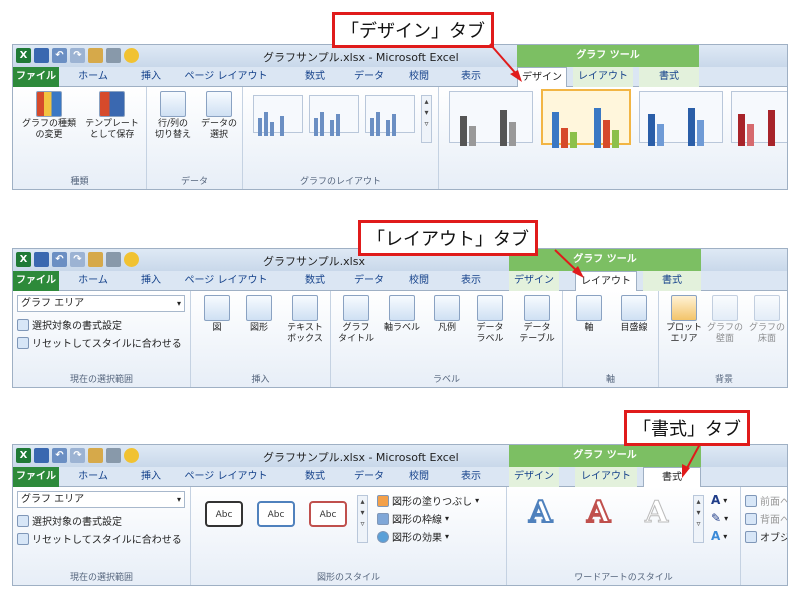  I want to click on select-data-button: データの 選択, so click(219, 116).